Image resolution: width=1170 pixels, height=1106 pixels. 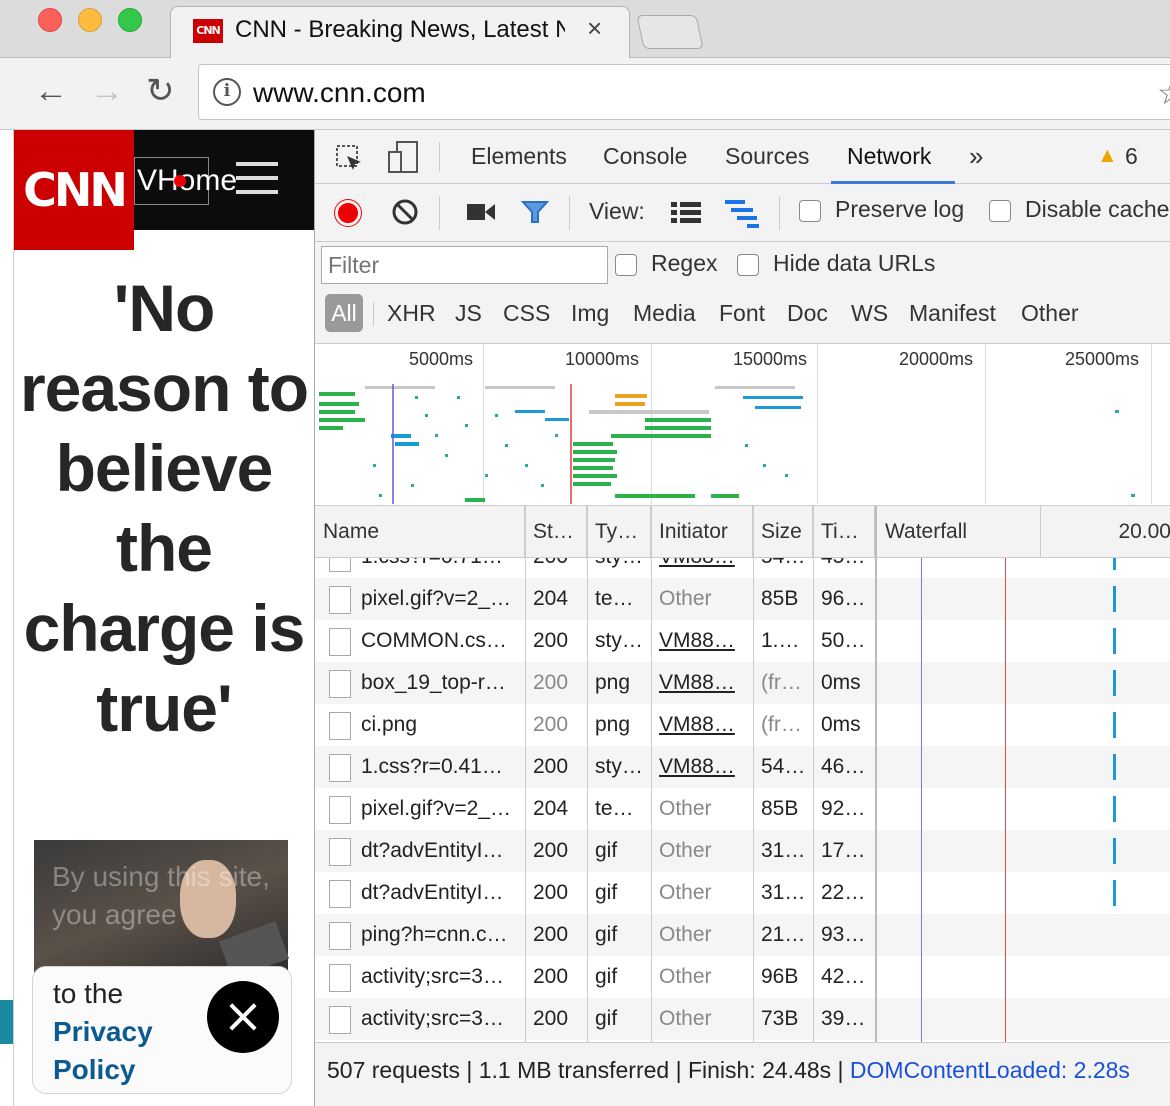 I want to click on cell-type: png, so click(x=613, y=682).